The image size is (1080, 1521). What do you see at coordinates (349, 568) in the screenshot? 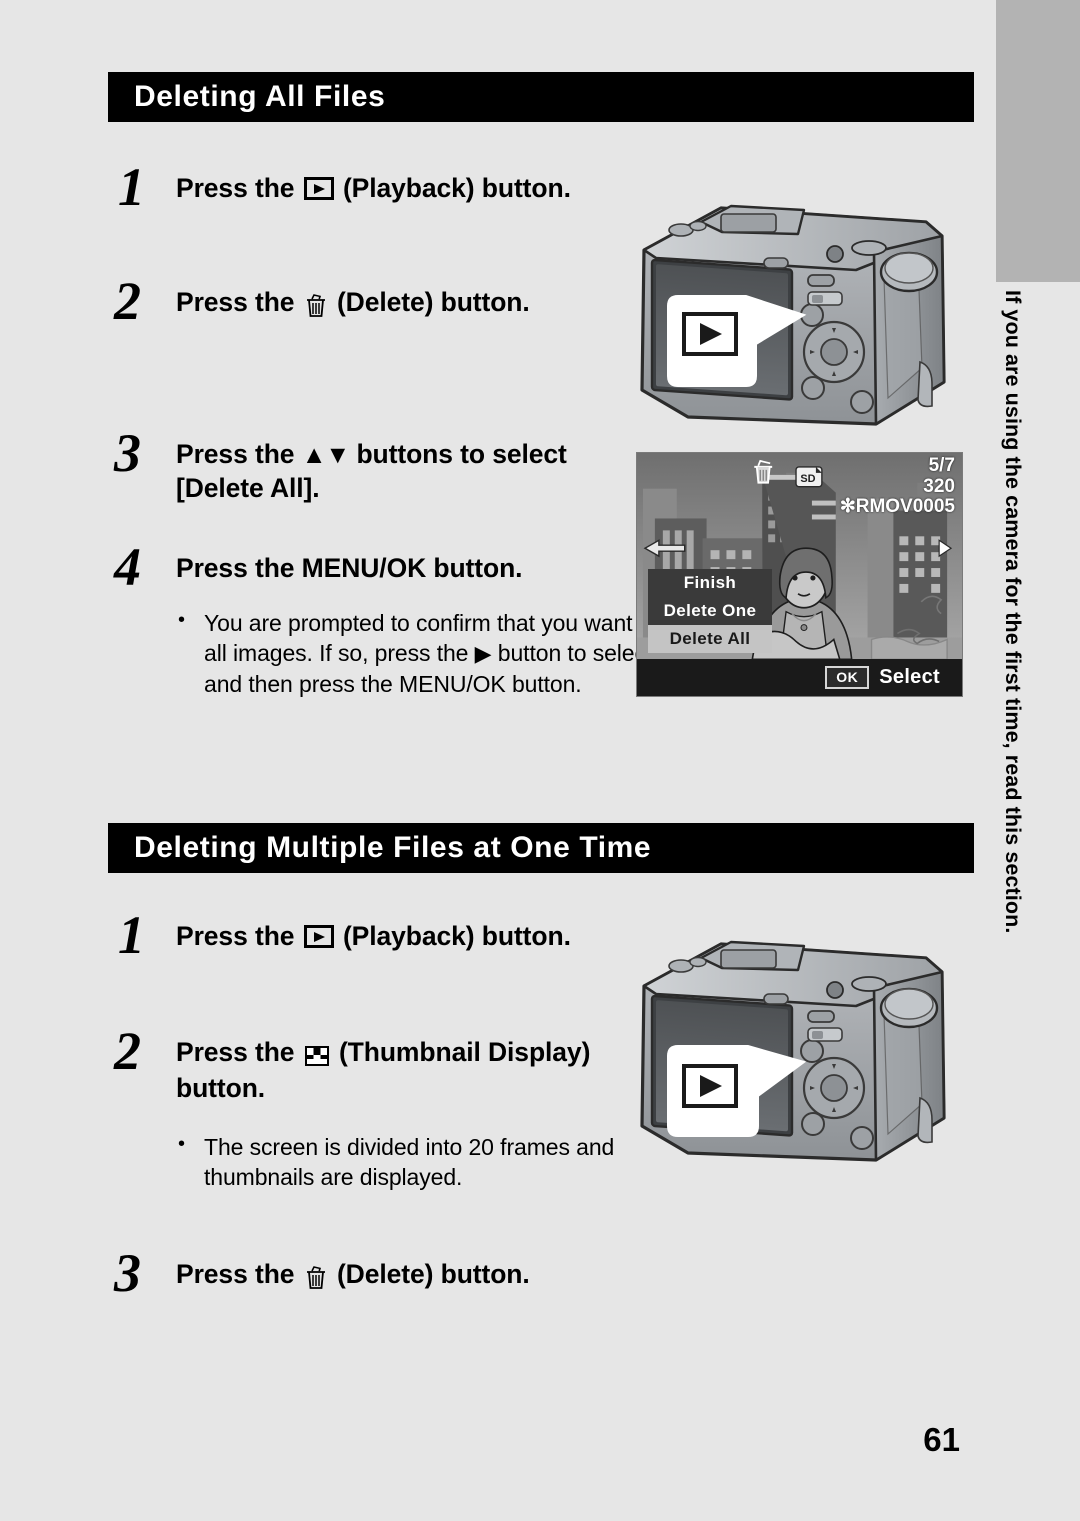
I see `step-text: Press the MENU/OK button.` at bounding box center [349, 568].